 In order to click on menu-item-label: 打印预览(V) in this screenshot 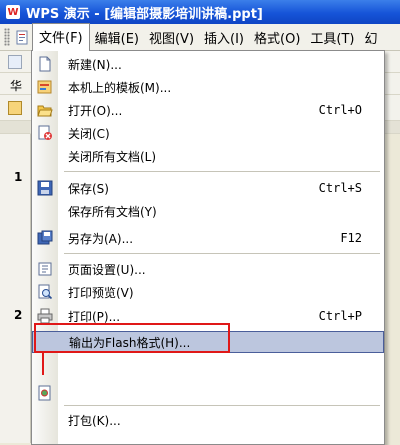, I will do `click(101, 292)`.